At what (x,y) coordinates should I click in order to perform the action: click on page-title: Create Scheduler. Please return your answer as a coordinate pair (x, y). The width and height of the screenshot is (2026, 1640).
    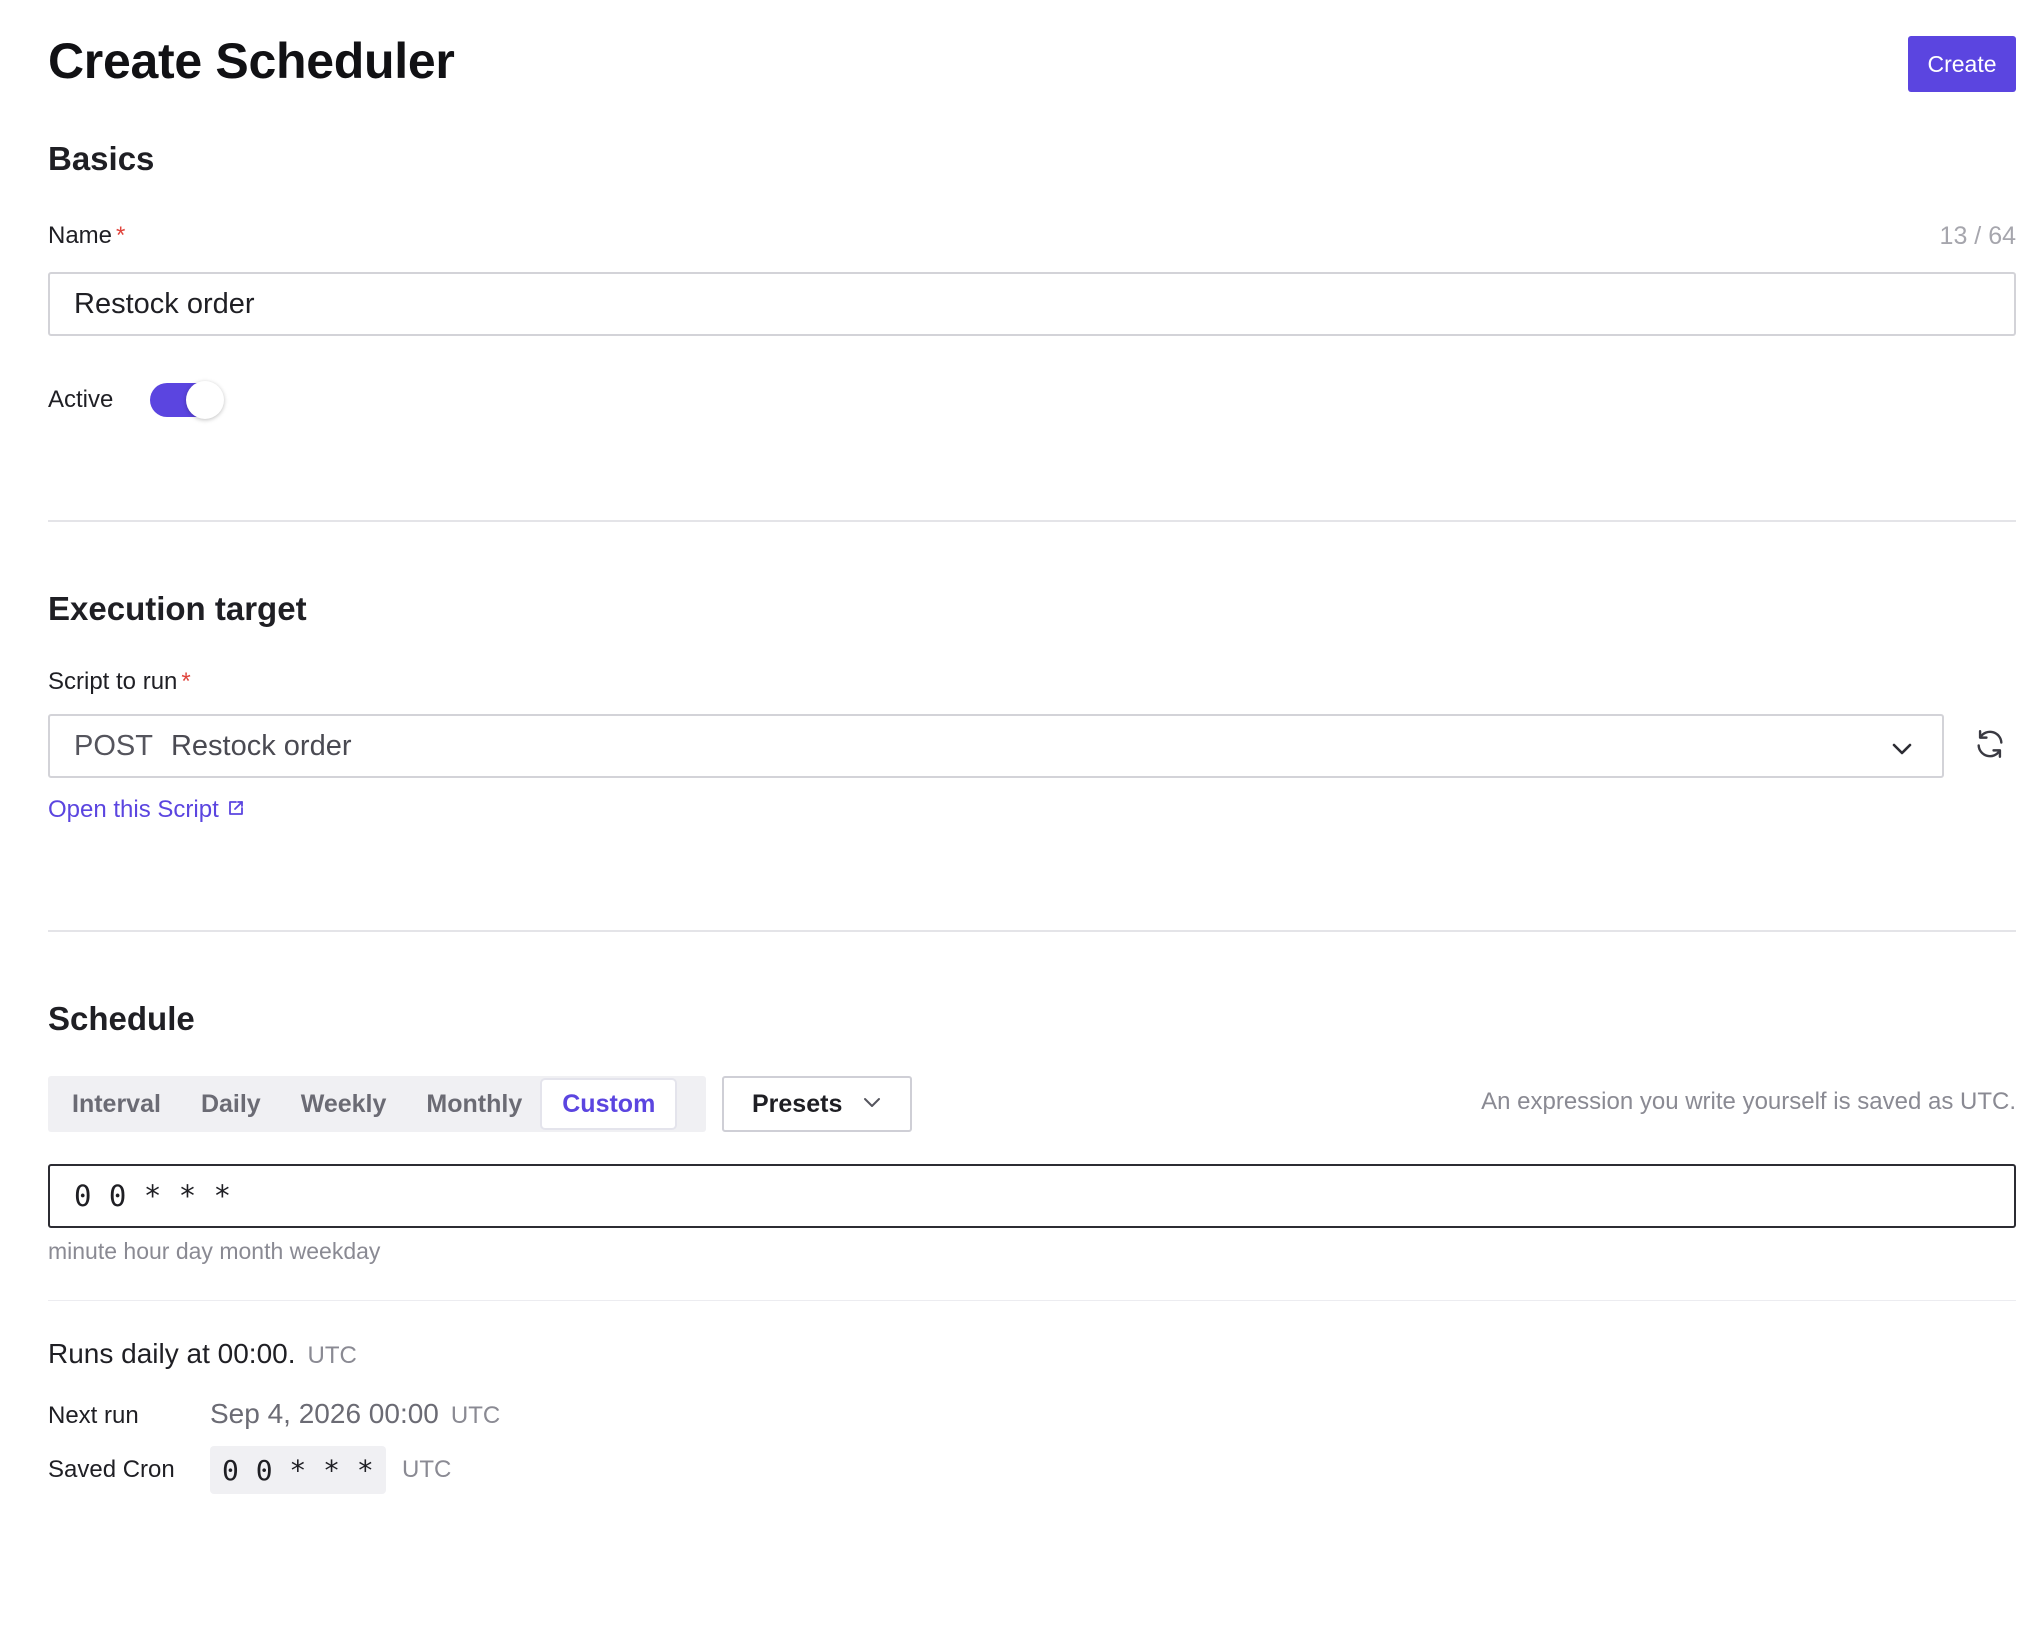
    Looking at the image, I should click on (251, 61).